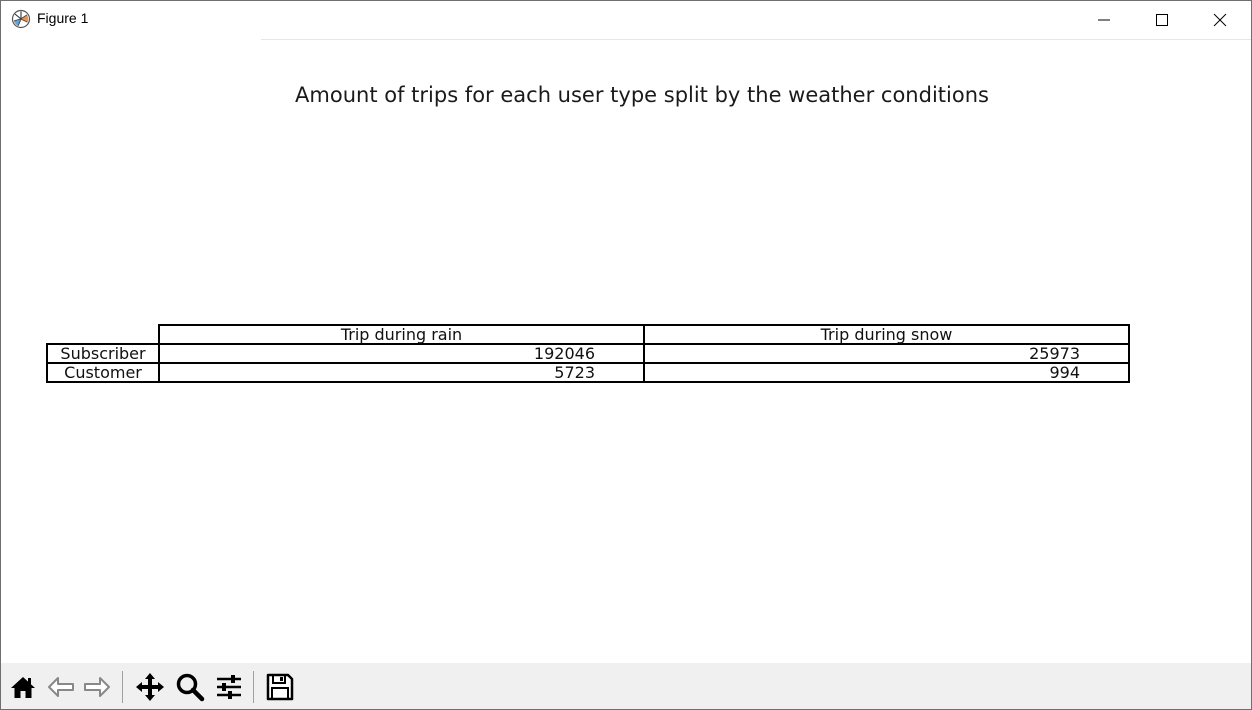 The height and width of the screenshot is (710, 1252). What do you see at coordinates (574, 372) in the screenshot?
I see `cell-value-customer-rain: 5723` at bounding box center [574, 372].